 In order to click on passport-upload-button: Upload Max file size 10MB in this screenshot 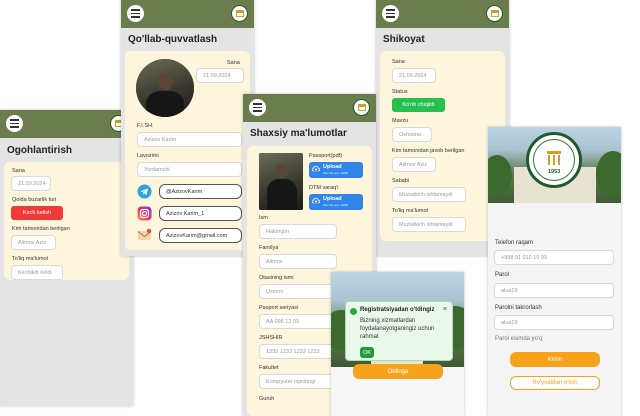, I will do `click(336, 170)`.